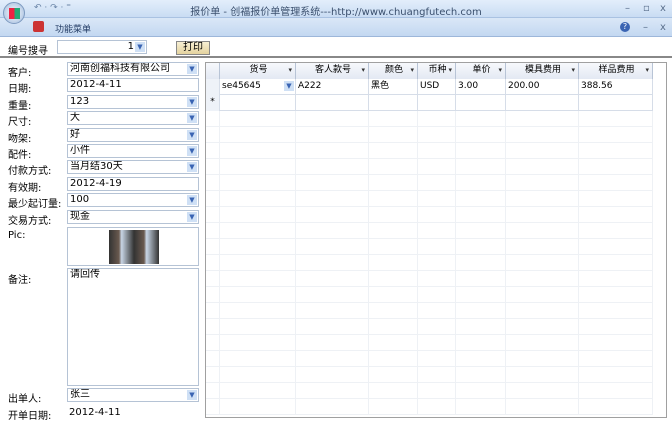  I want to click on close-button: x, so click(663, 8).